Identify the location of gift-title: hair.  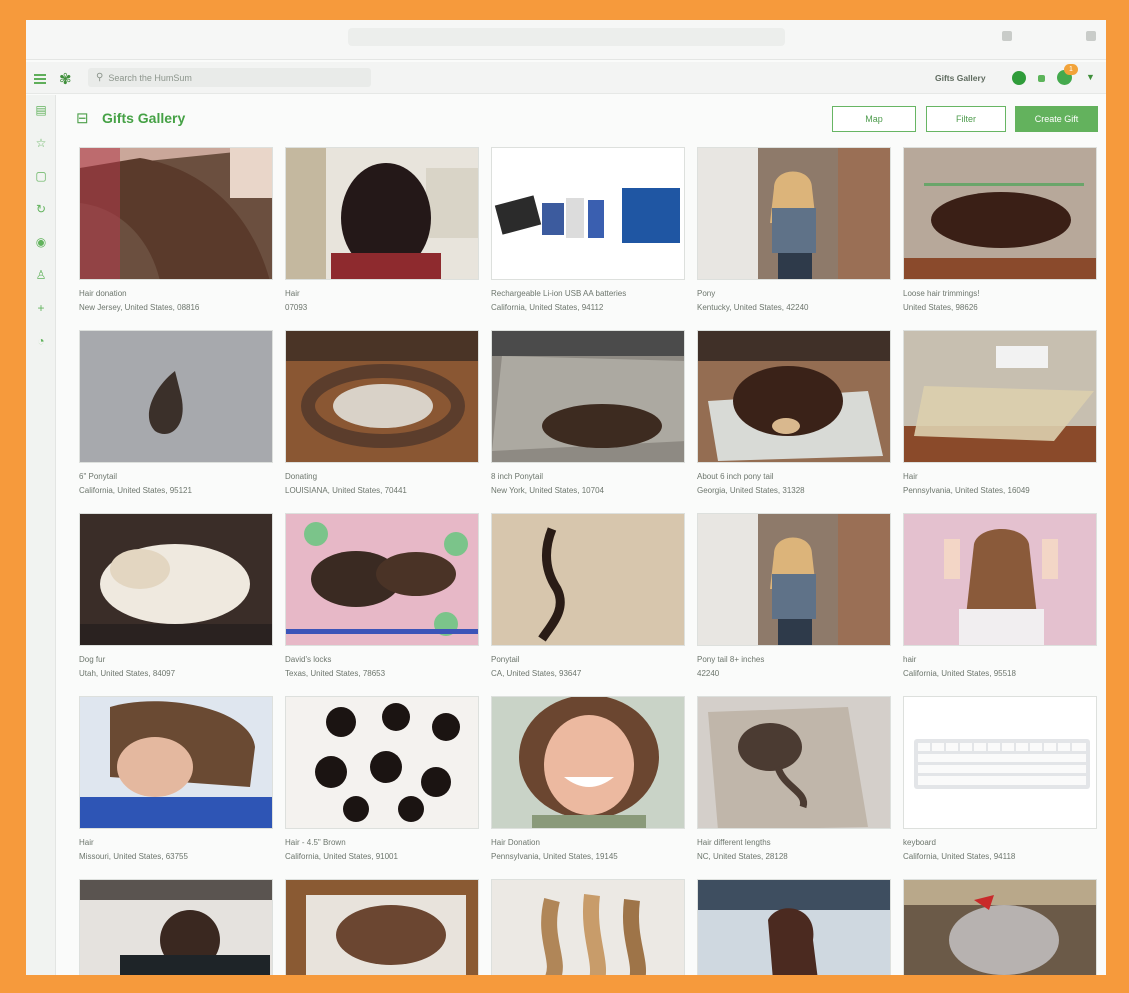
(1000, 659).